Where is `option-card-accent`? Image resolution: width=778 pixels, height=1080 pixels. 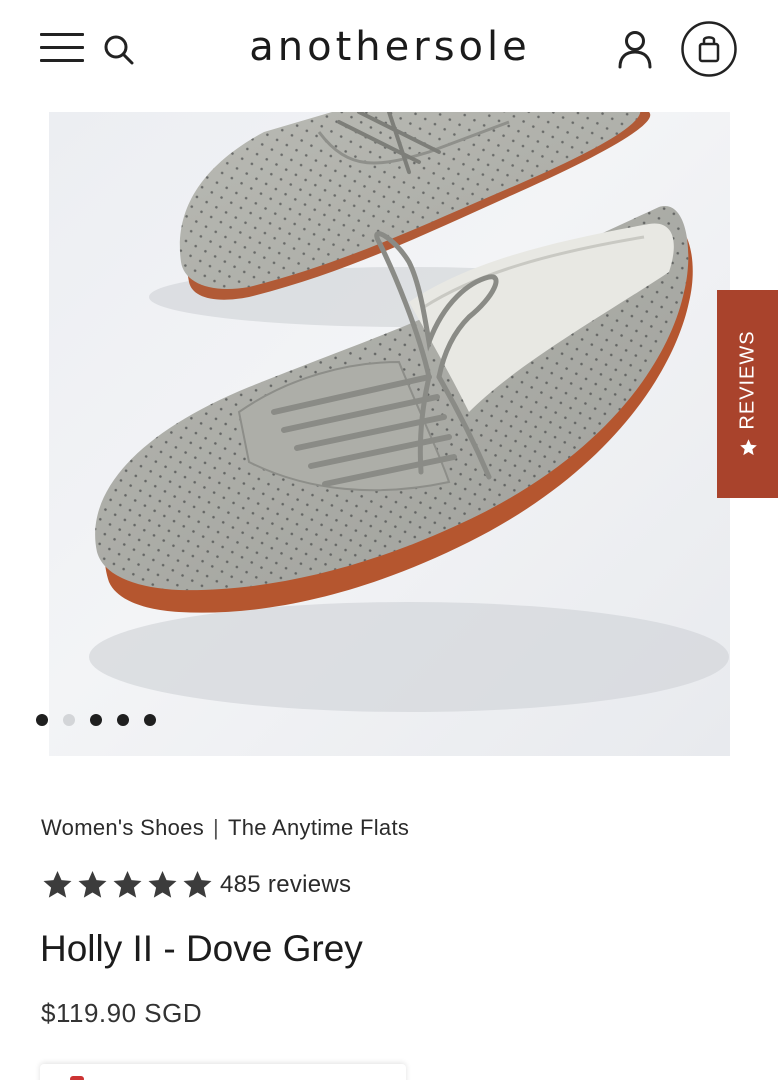
option-card-accent is located at coordinates (77, 1078).